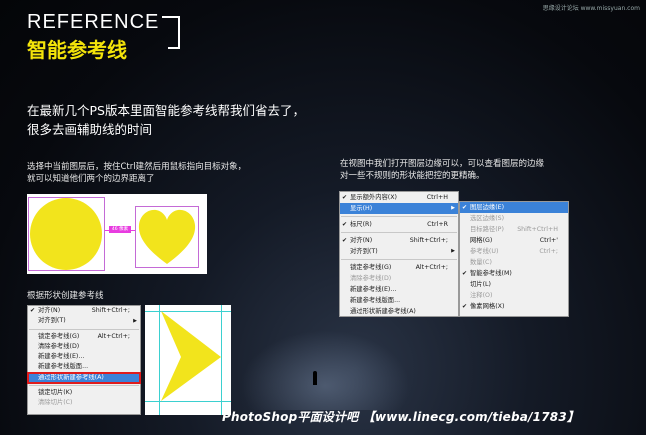  What do you see at coordinates (84, 403) in the screenshot?
I see `shape-menu-item: 清除切片(C)` at bounding box center [84, 403].